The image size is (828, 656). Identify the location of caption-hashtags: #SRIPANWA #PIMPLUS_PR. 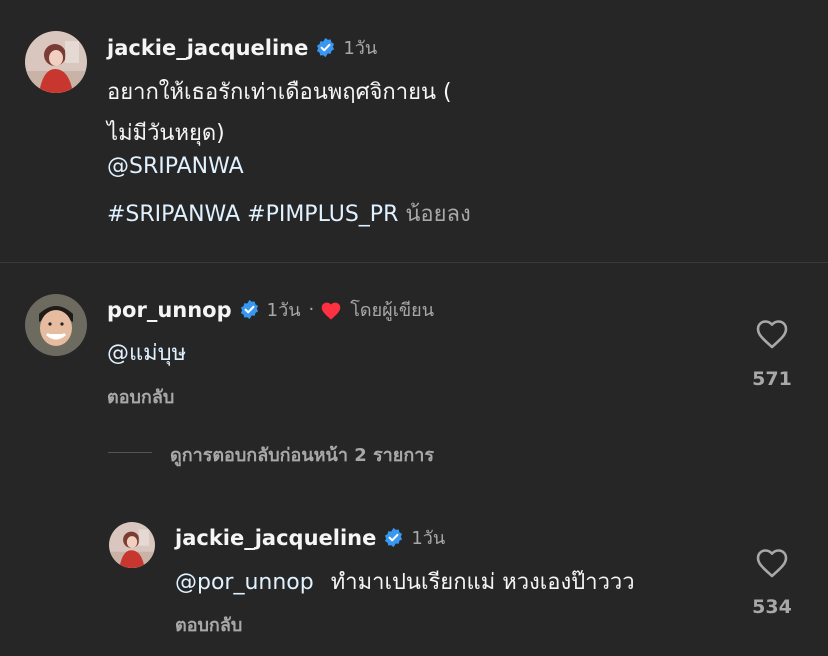
(252, 214).